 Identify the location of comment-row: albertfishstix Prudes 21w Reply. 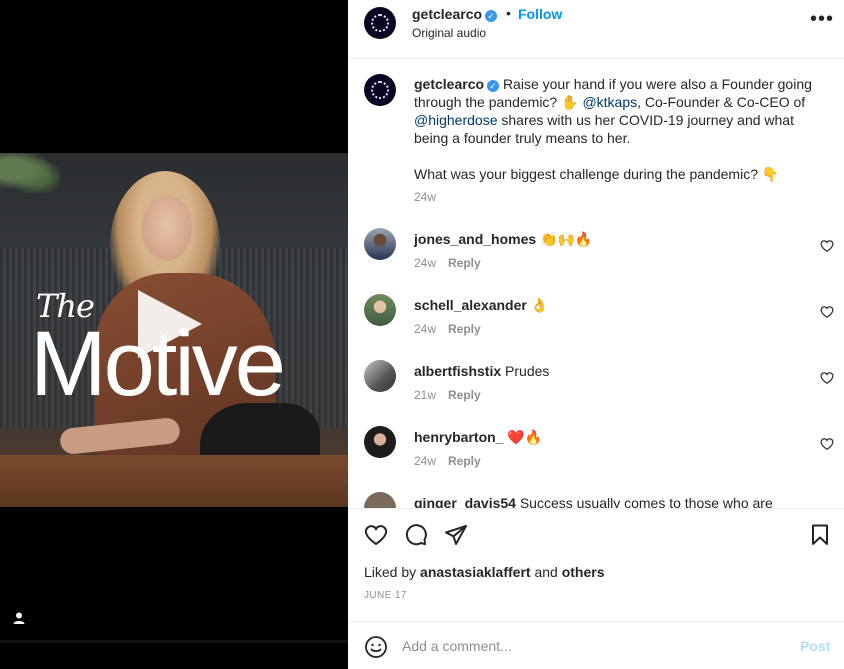
(596, 393).